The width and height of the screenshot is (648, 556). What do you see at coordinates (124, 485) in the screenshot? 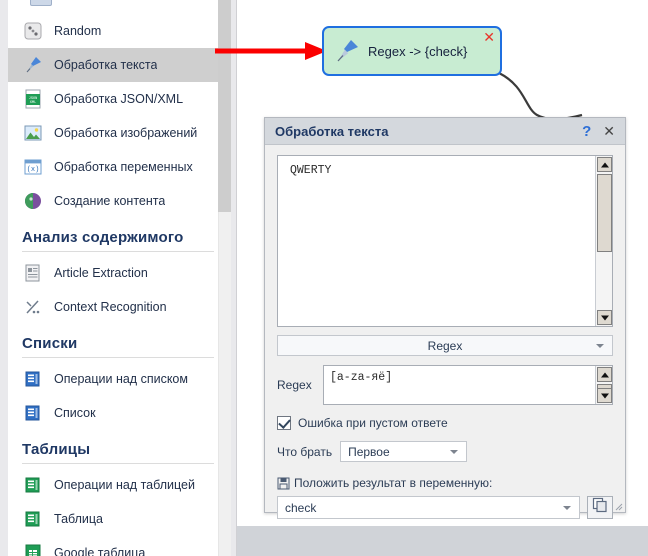
I see `sidebar-item-label: Операции над таблицей` at bounding box center [124, 485].